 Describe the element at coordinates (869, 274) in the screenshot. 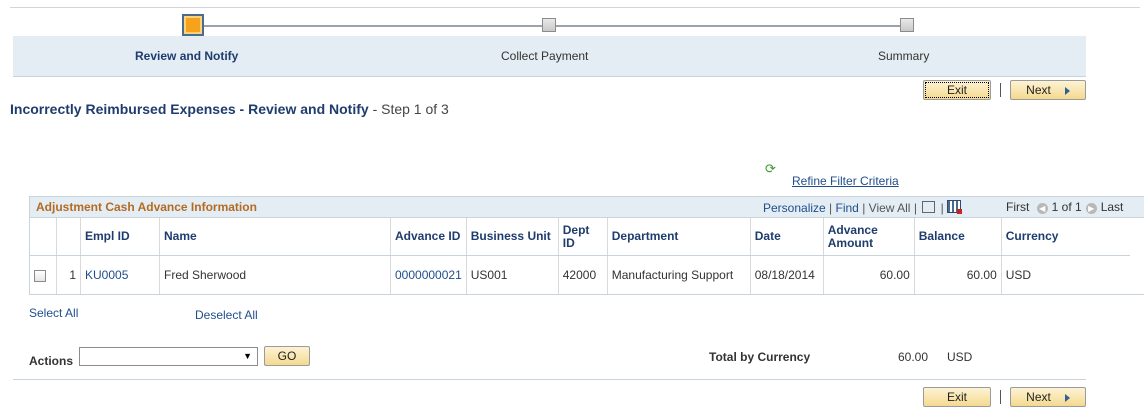

I see `advance-amount-cell: 60.00` at that location.